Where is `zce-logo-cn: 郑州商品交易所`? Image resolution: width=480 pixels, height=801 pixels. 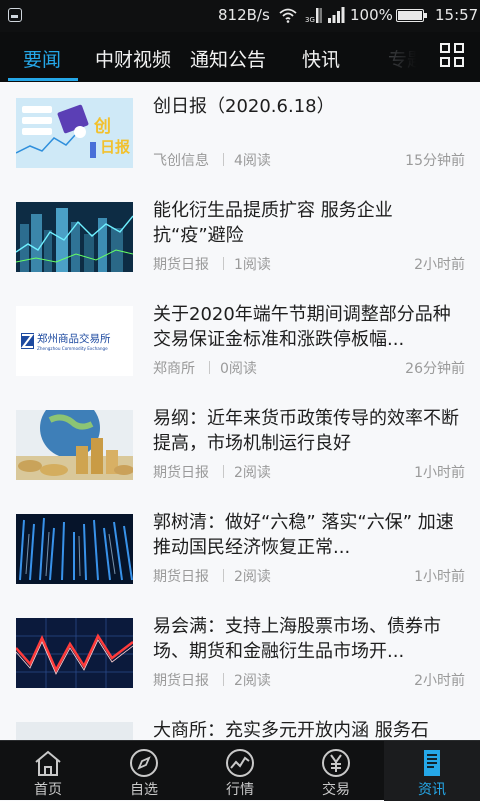 zce-logo-cn: 郑州商品交易所 is located at coordinates (74, 338).